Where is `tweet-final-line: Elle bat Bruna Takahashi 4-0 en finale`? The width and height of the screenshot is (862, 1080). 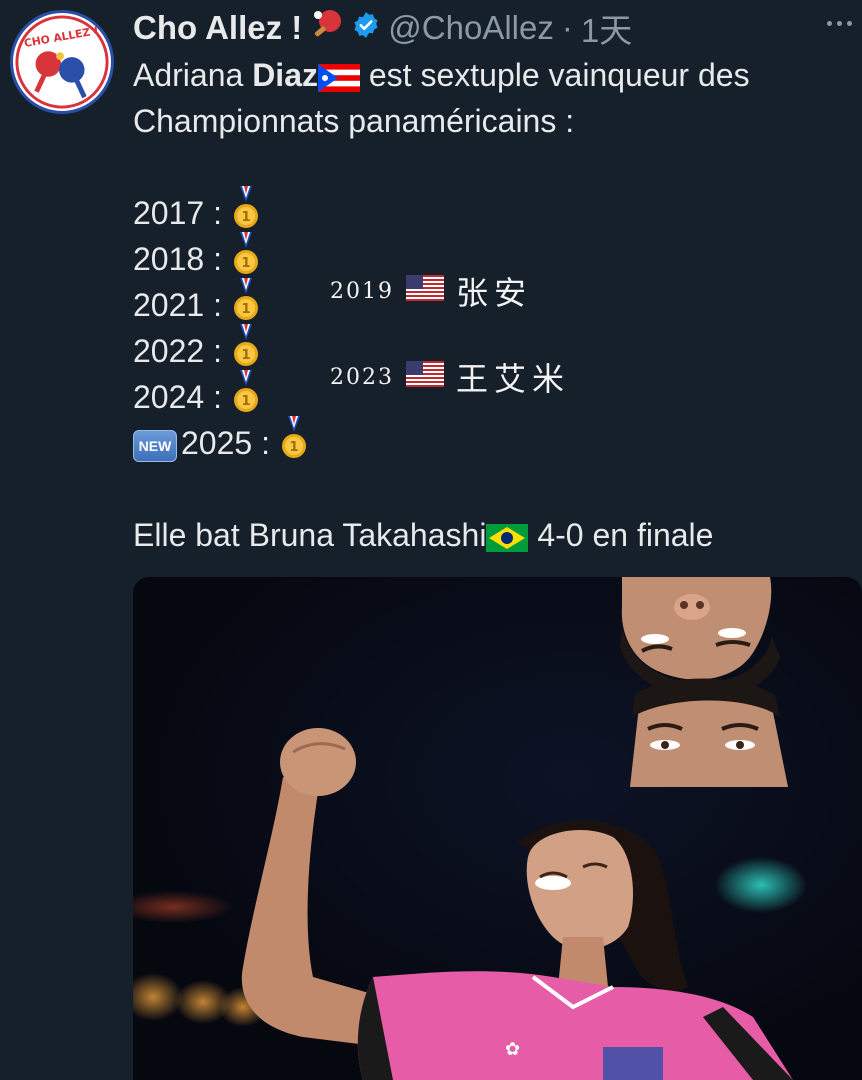
tweet-final-line: Elle bat Bruna Takahashi 4-0 en finale is located at coordinates (487, 535).